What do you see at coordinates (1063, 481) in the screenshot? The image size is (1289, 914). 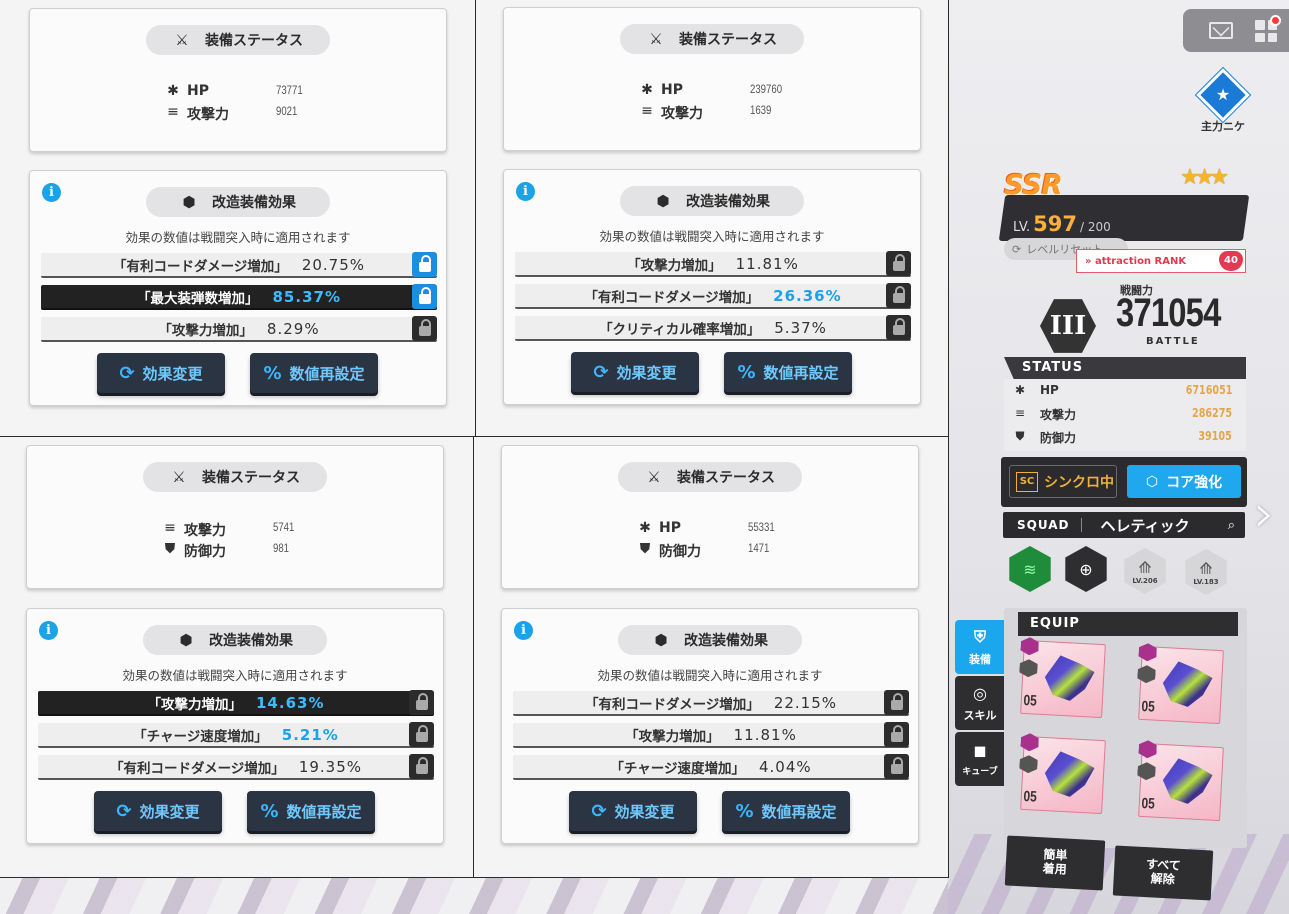 I see `synchro-button: SC シンクロ中` at bounding box center [1063, 481].